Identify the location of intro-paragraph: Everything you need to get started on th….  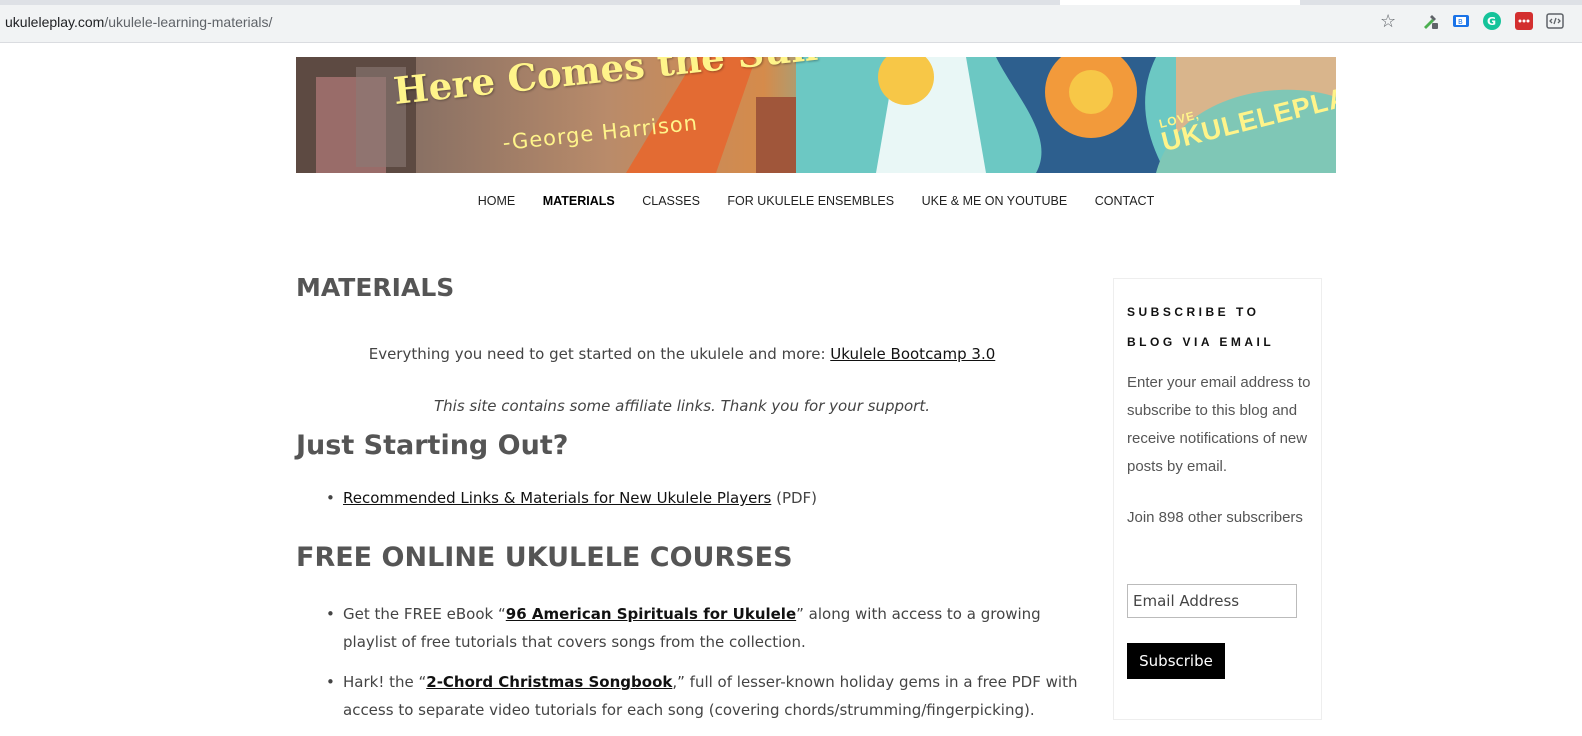
(682, 354).